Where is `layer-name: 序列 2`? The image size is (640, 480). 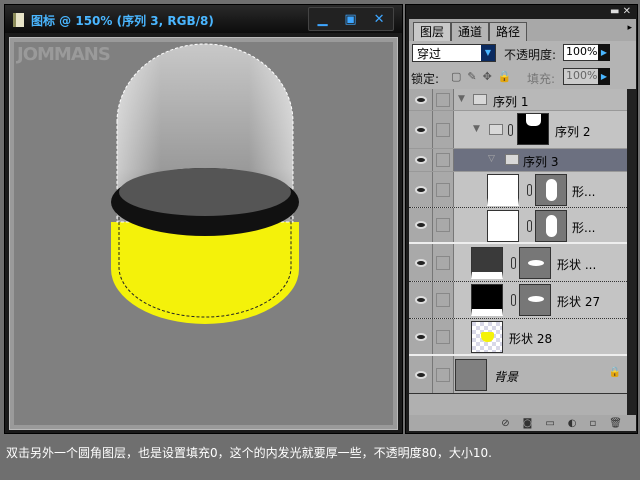 layer-name: 序列 2 is located at coordinates (573, 132).